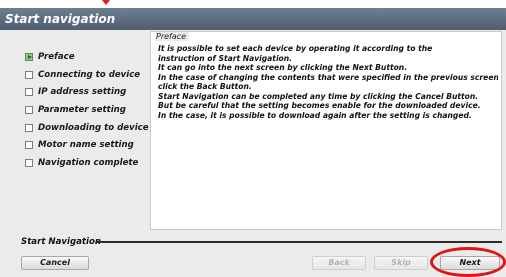 Image resolution: width=506 pixels, height=277 pixels. I want to click on preface-section-label: Preface, so click(173, 36).